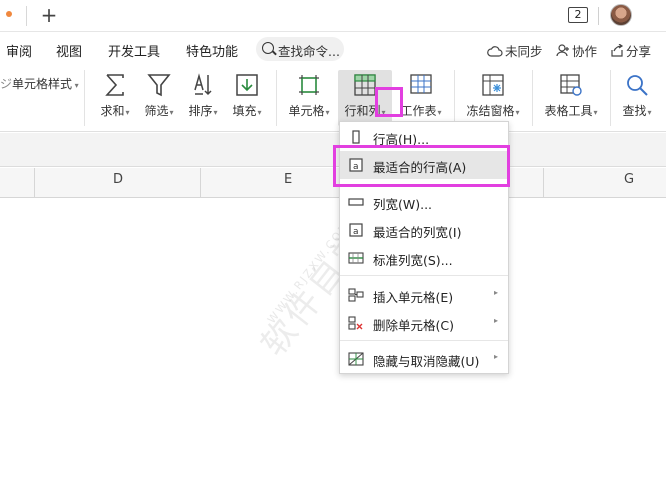 This screenshot has width=666, height=504. What do you see at coordinates (356, 258) in the screenshot?
I see `standard-column-width-icon` at bounding box center [356, 258].